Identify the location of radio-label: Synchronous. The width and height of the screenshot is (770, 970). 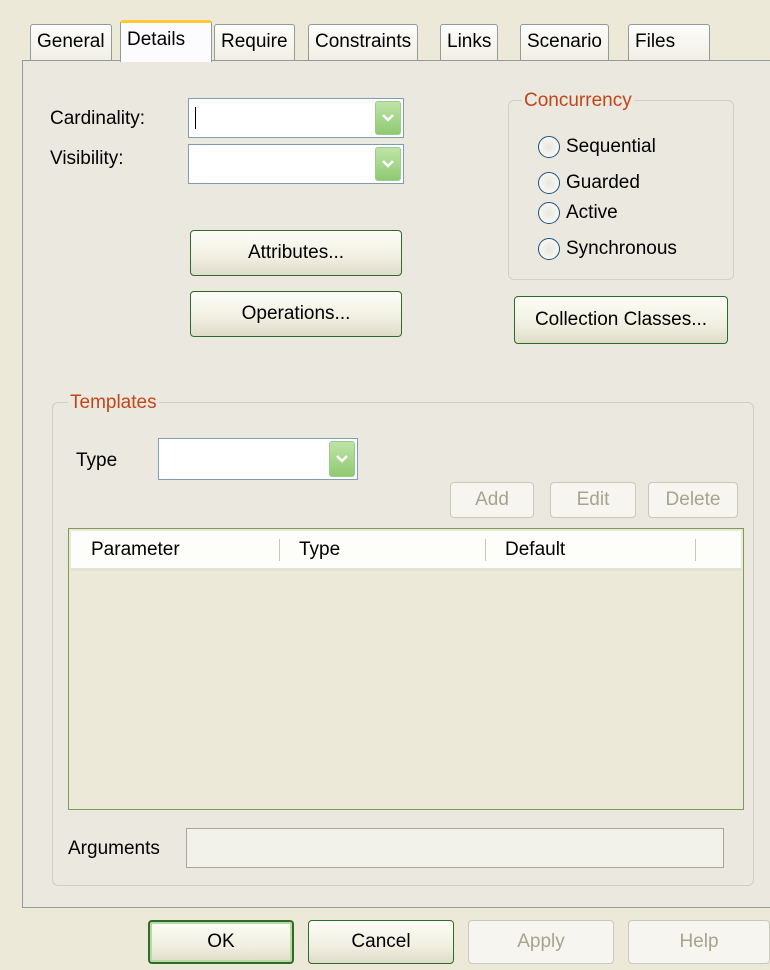
(621, 248).